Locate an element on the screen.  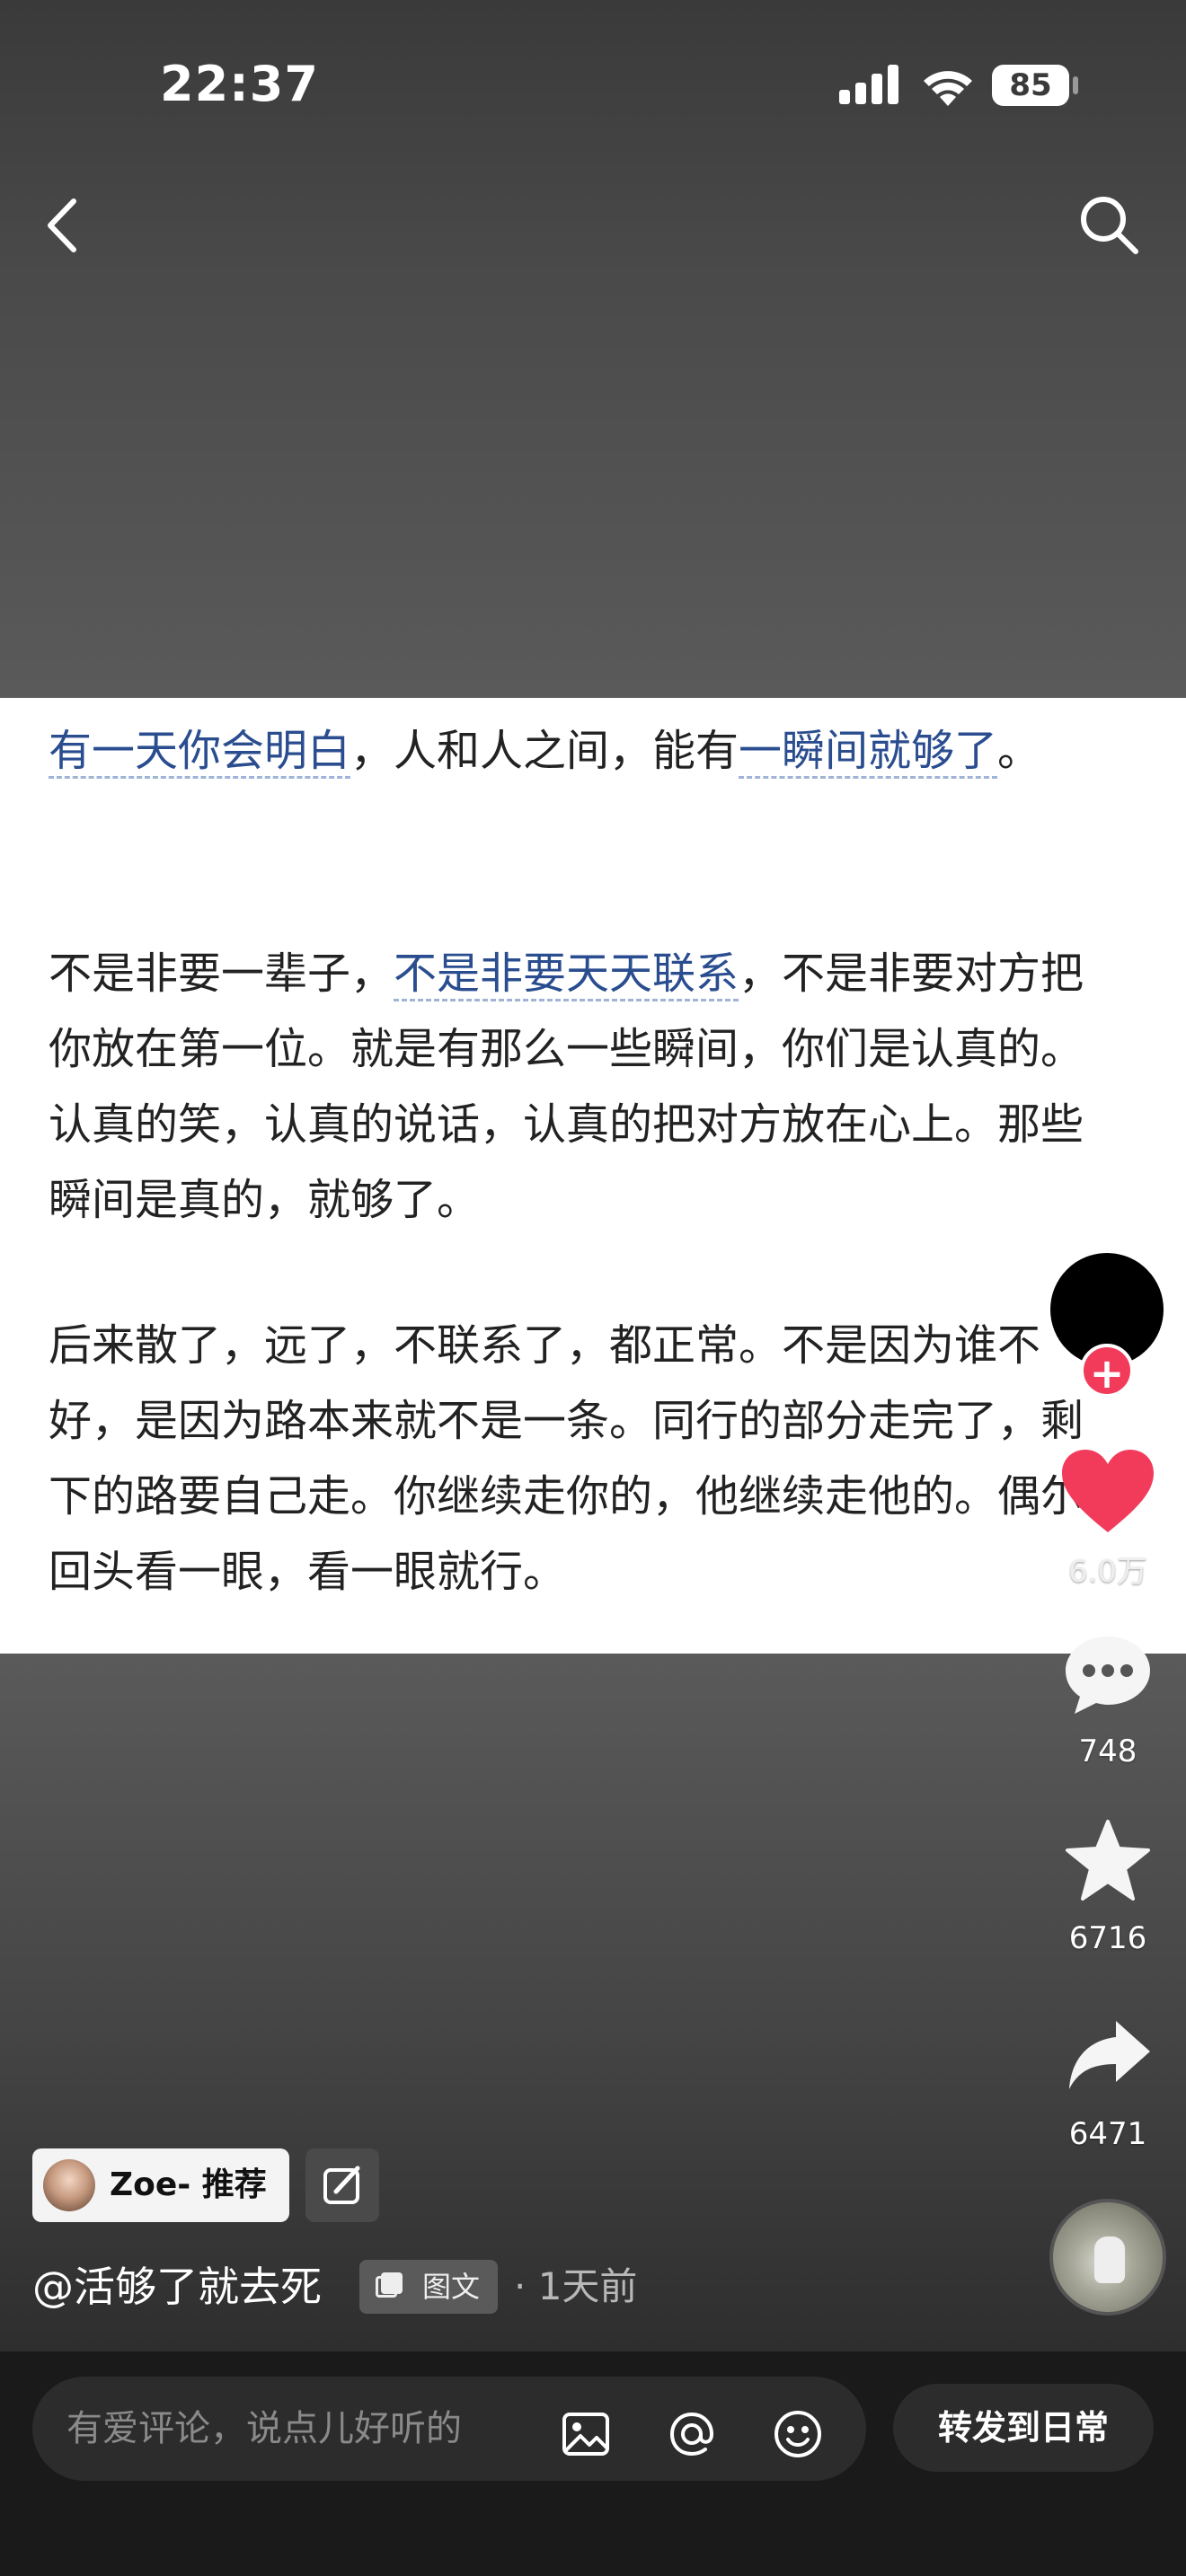
image-icon is located at coordinates (586, 2434).